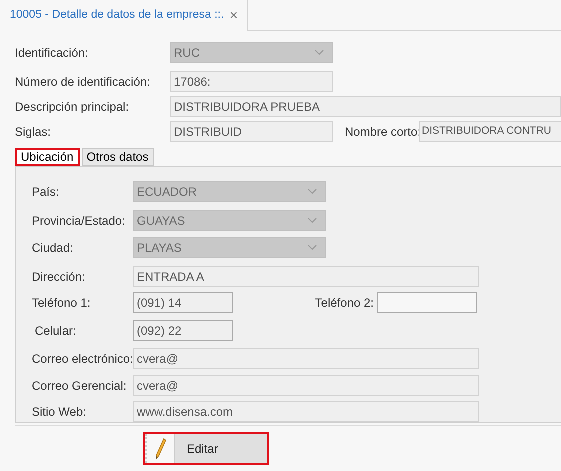 The width and height of the screenshot is (561, 471). I want to click on field-label: Nombre corto:, so click(382, 132).